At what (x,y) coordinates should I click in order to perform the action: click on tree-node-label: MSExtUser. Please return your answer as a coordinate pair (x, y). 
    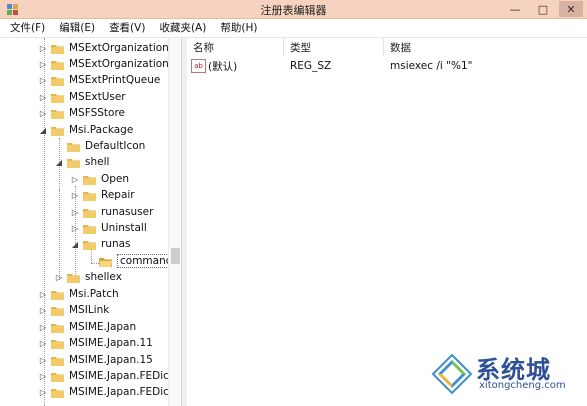
    Looking at the image, I should click on (97, 97).